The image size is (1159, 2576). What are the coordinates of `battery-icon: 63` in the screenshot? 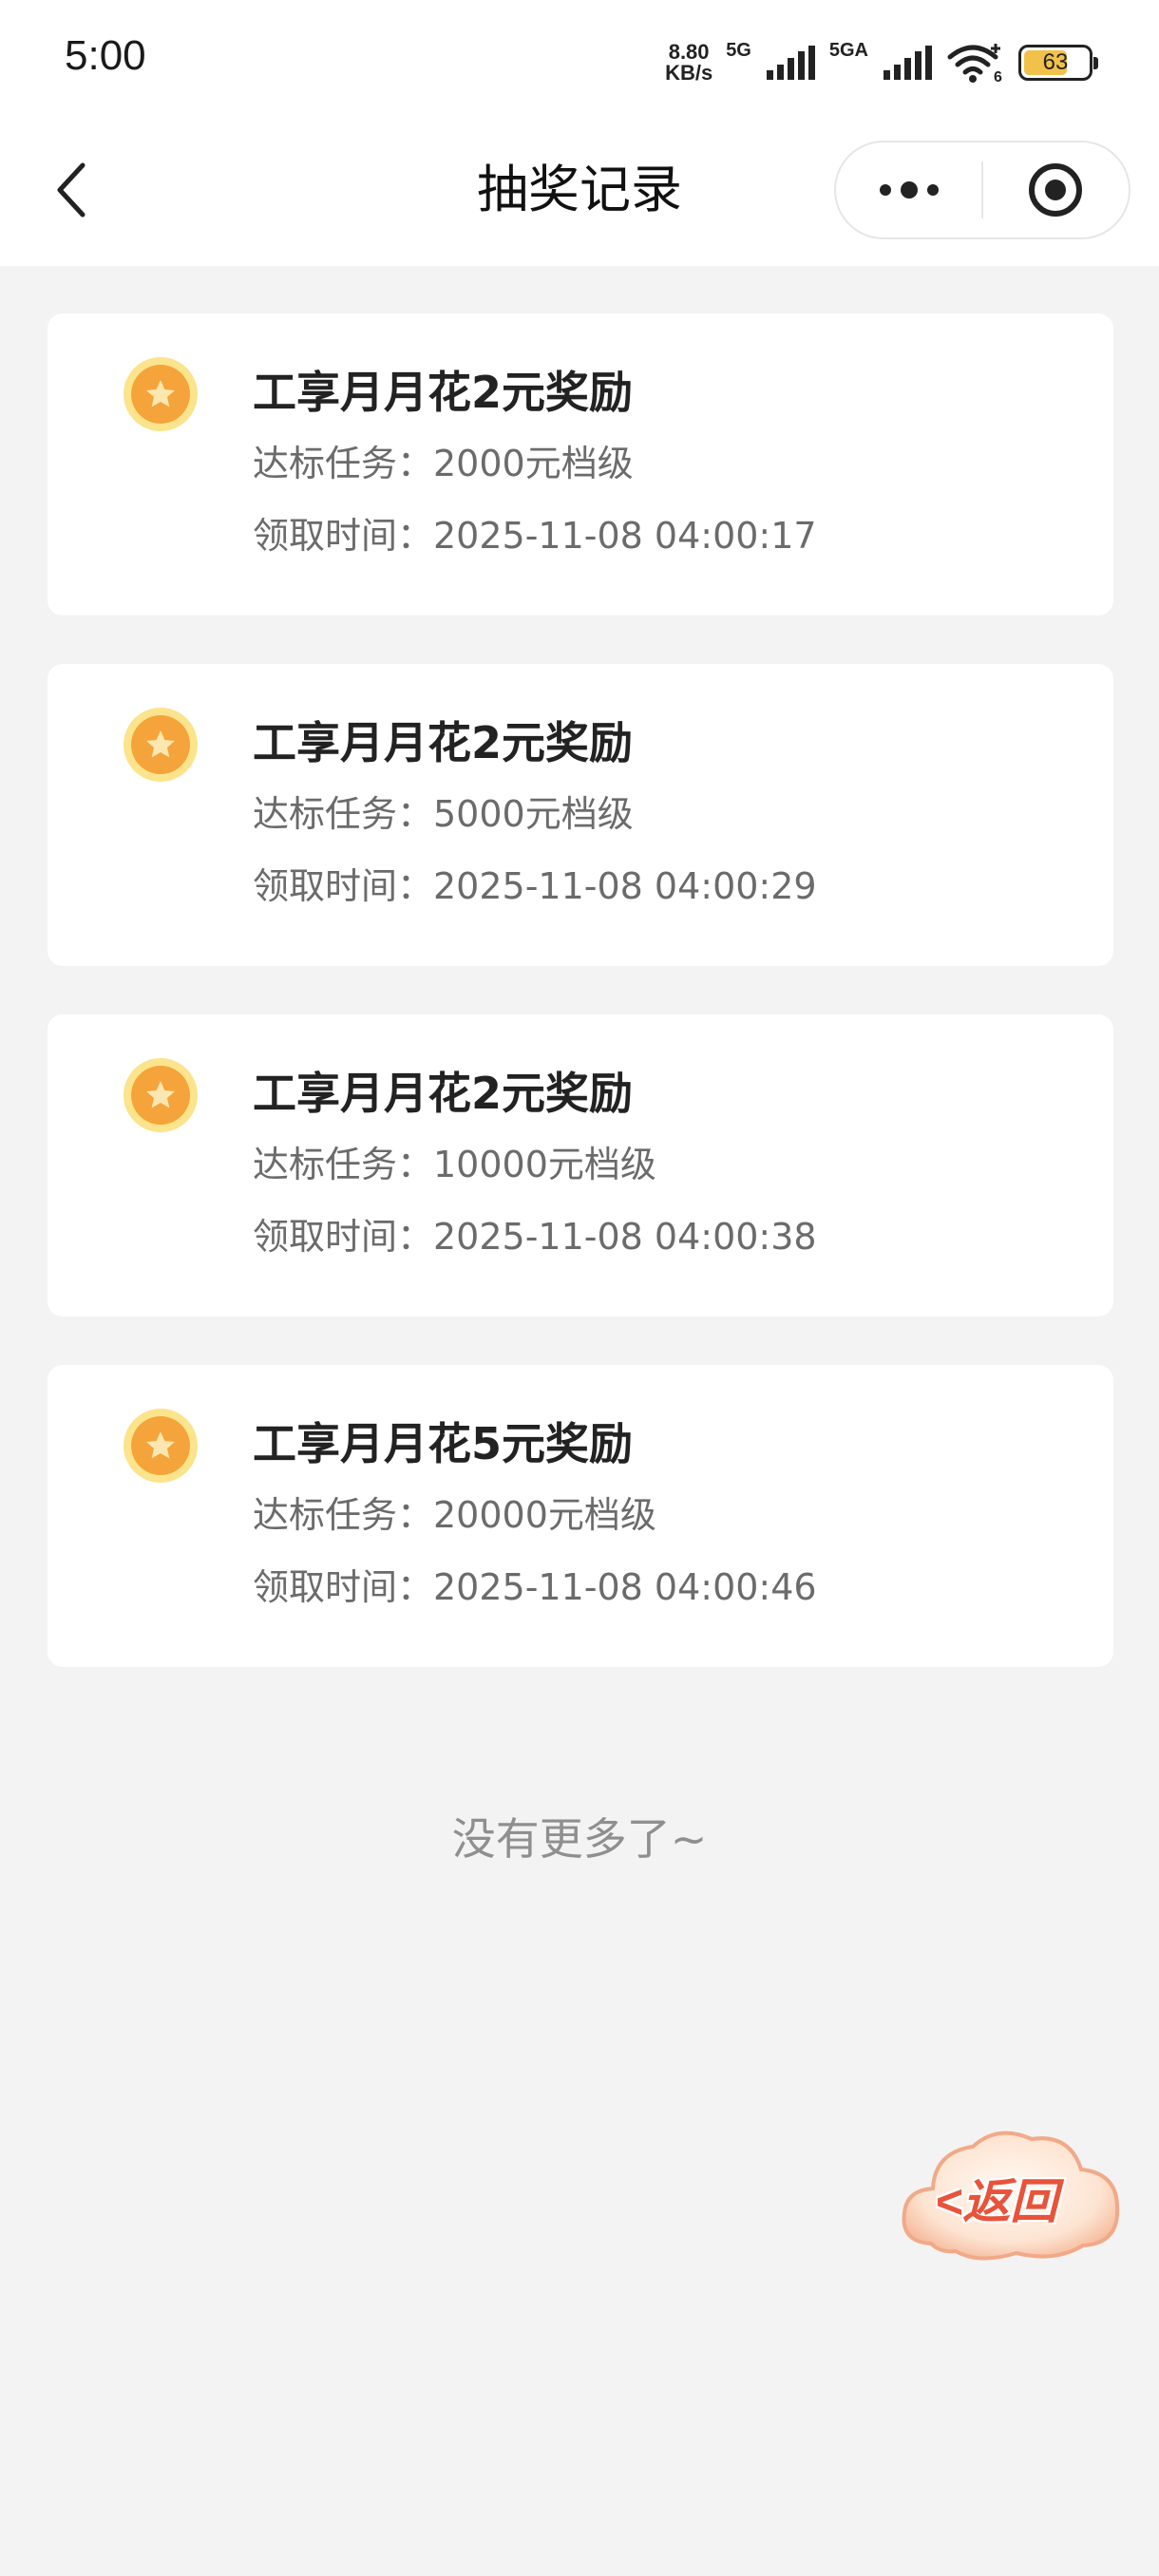 It's located at (1058, 63).